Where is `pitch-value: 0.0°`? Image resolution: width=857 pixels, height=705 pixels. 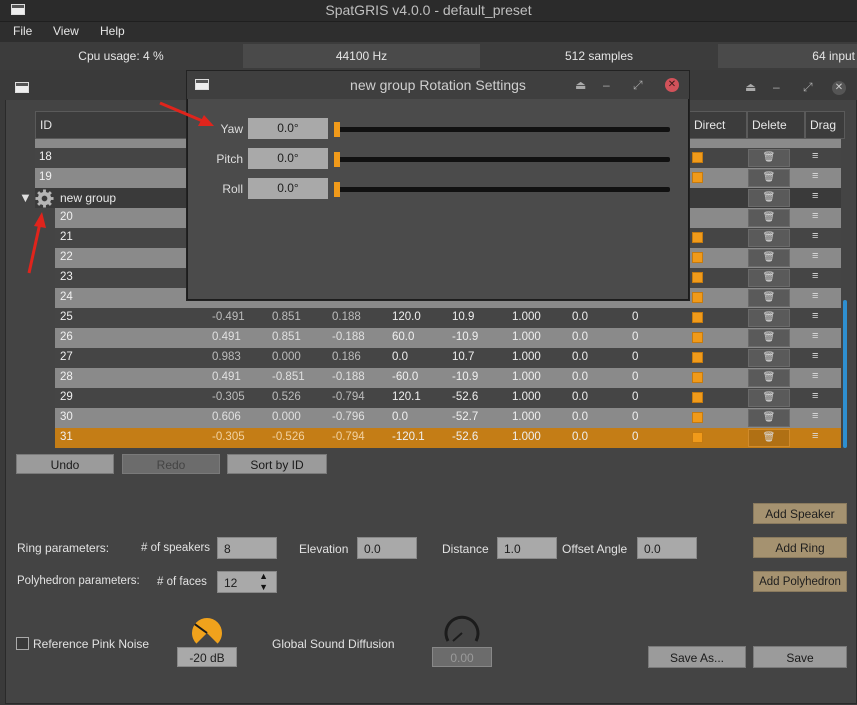
pitch-value: 0.0° is located at coordinates (288, 158).